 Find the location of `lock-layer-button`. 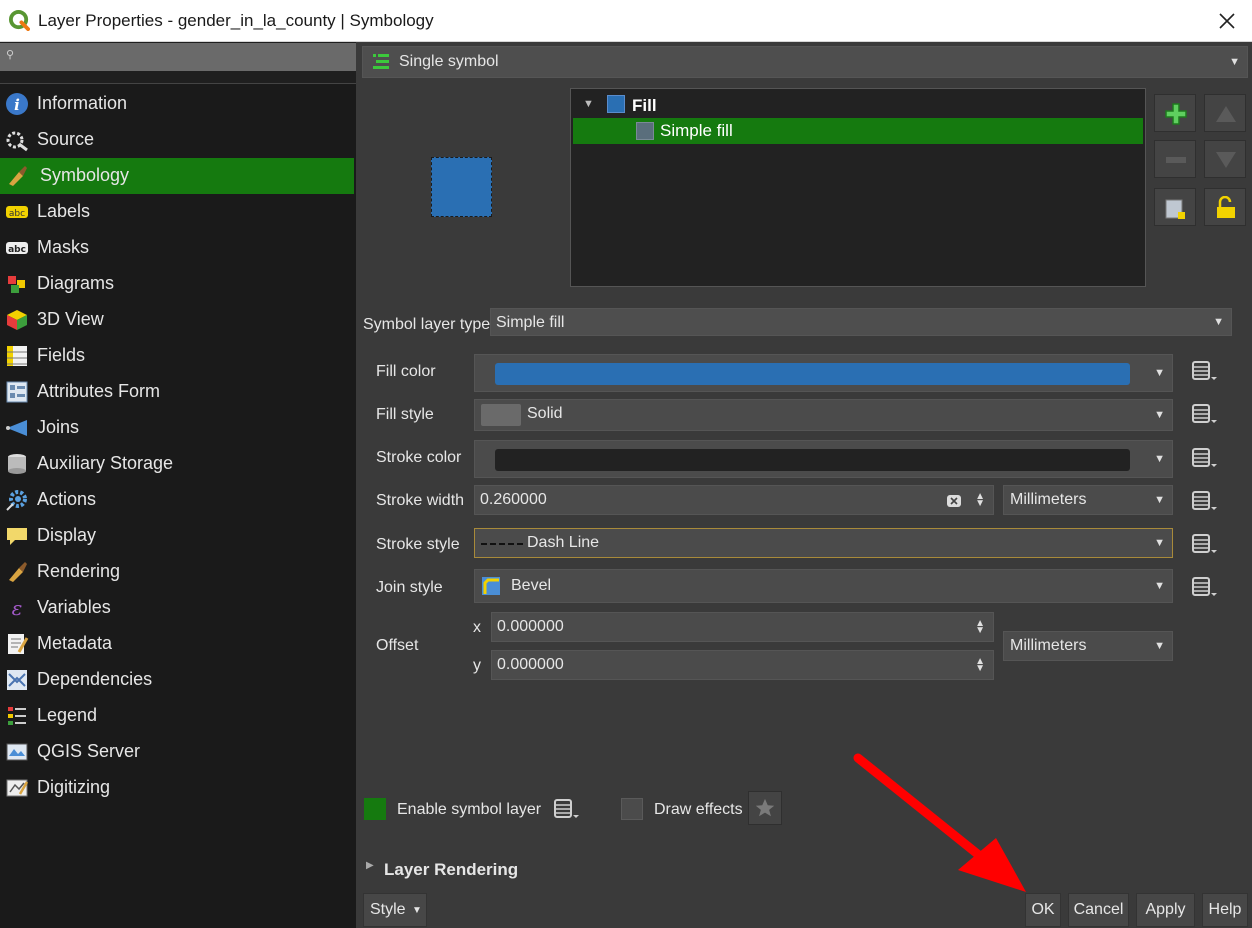

lock-layer-button is located at coordinates (1225, 207).